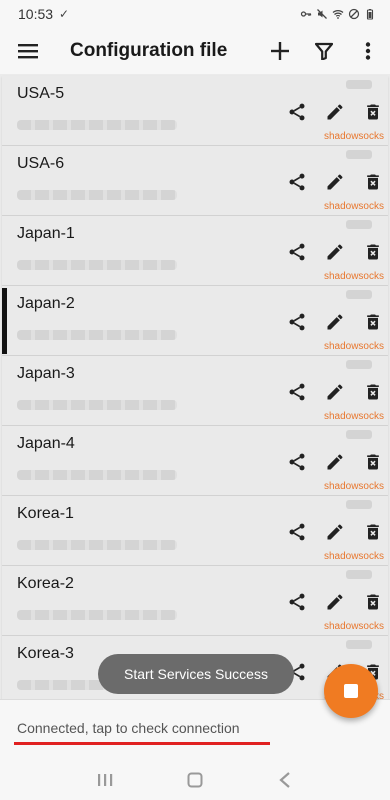 This screenshot has height=800, width=390. What do you see at coordinates (195, 181) in the screenshot?
I see `server-item: USA-6 shadowsocks` at bounding box center [195, 181].